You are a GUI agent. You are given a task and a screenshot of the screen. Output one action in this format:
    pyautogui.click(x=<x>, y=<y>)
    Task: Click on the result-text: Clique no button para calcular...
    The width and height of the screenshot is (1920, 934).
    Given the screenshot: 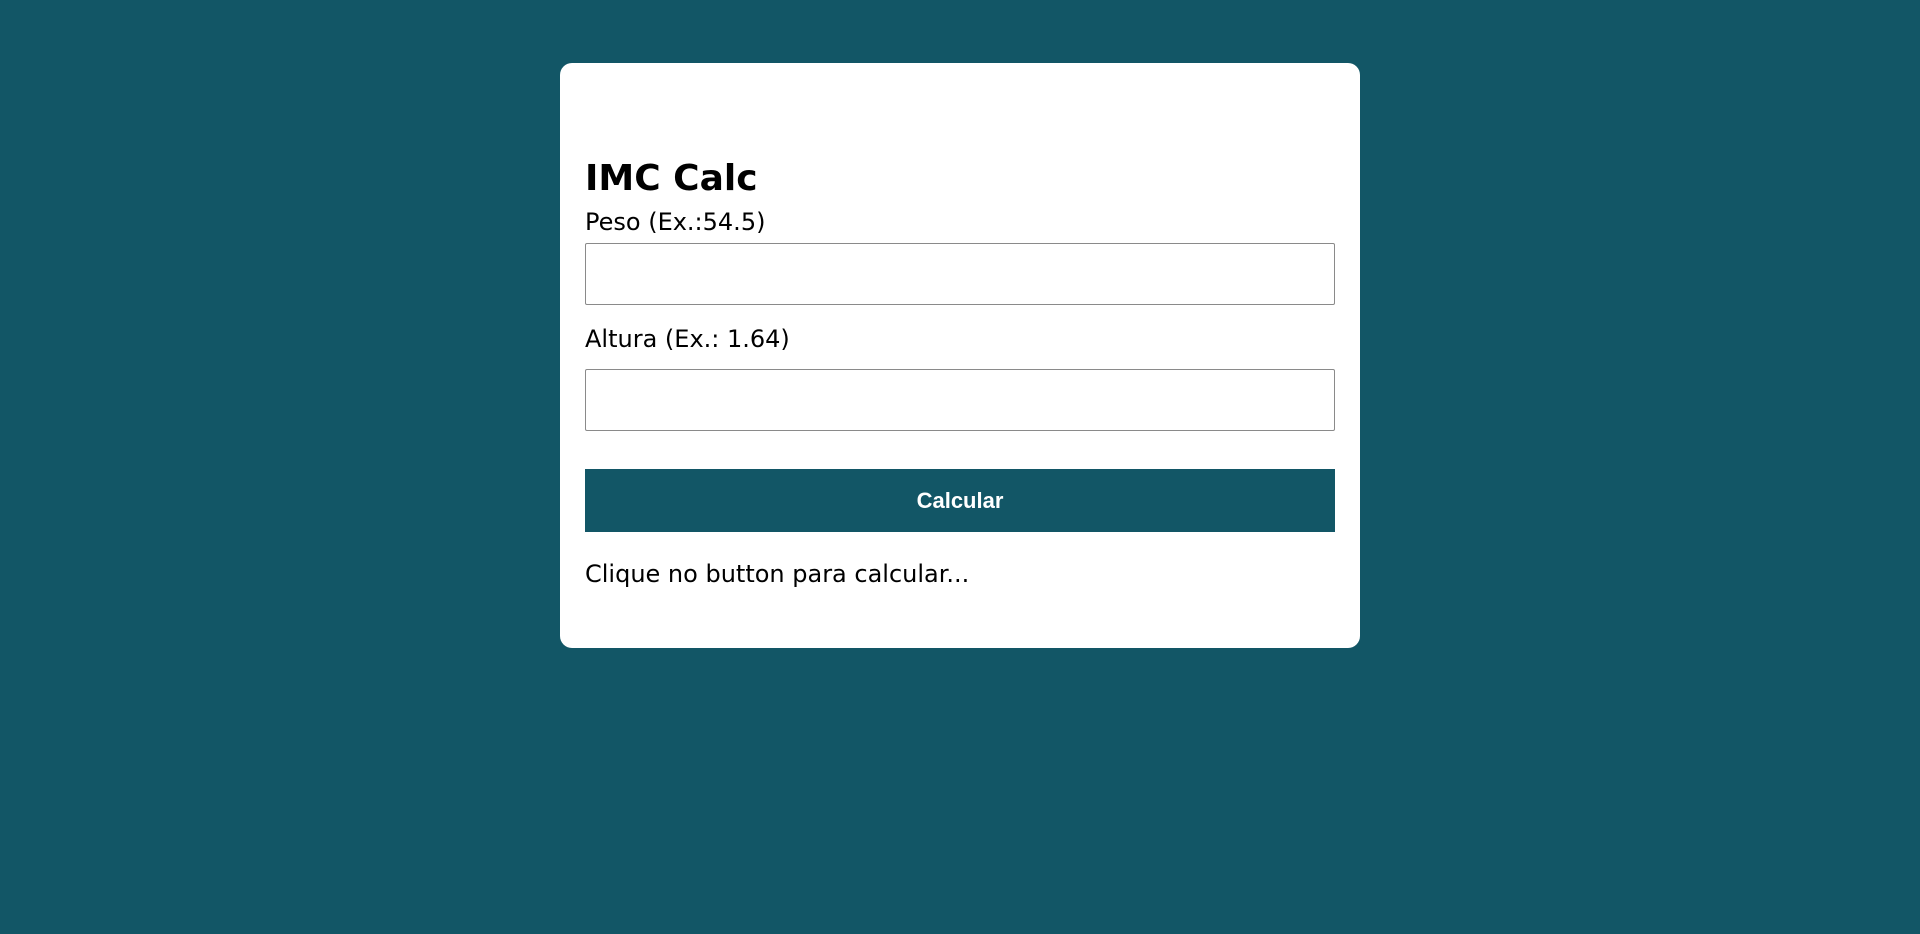 What is the action you would take?
    pyautogui.click(x=777, y=574)
    